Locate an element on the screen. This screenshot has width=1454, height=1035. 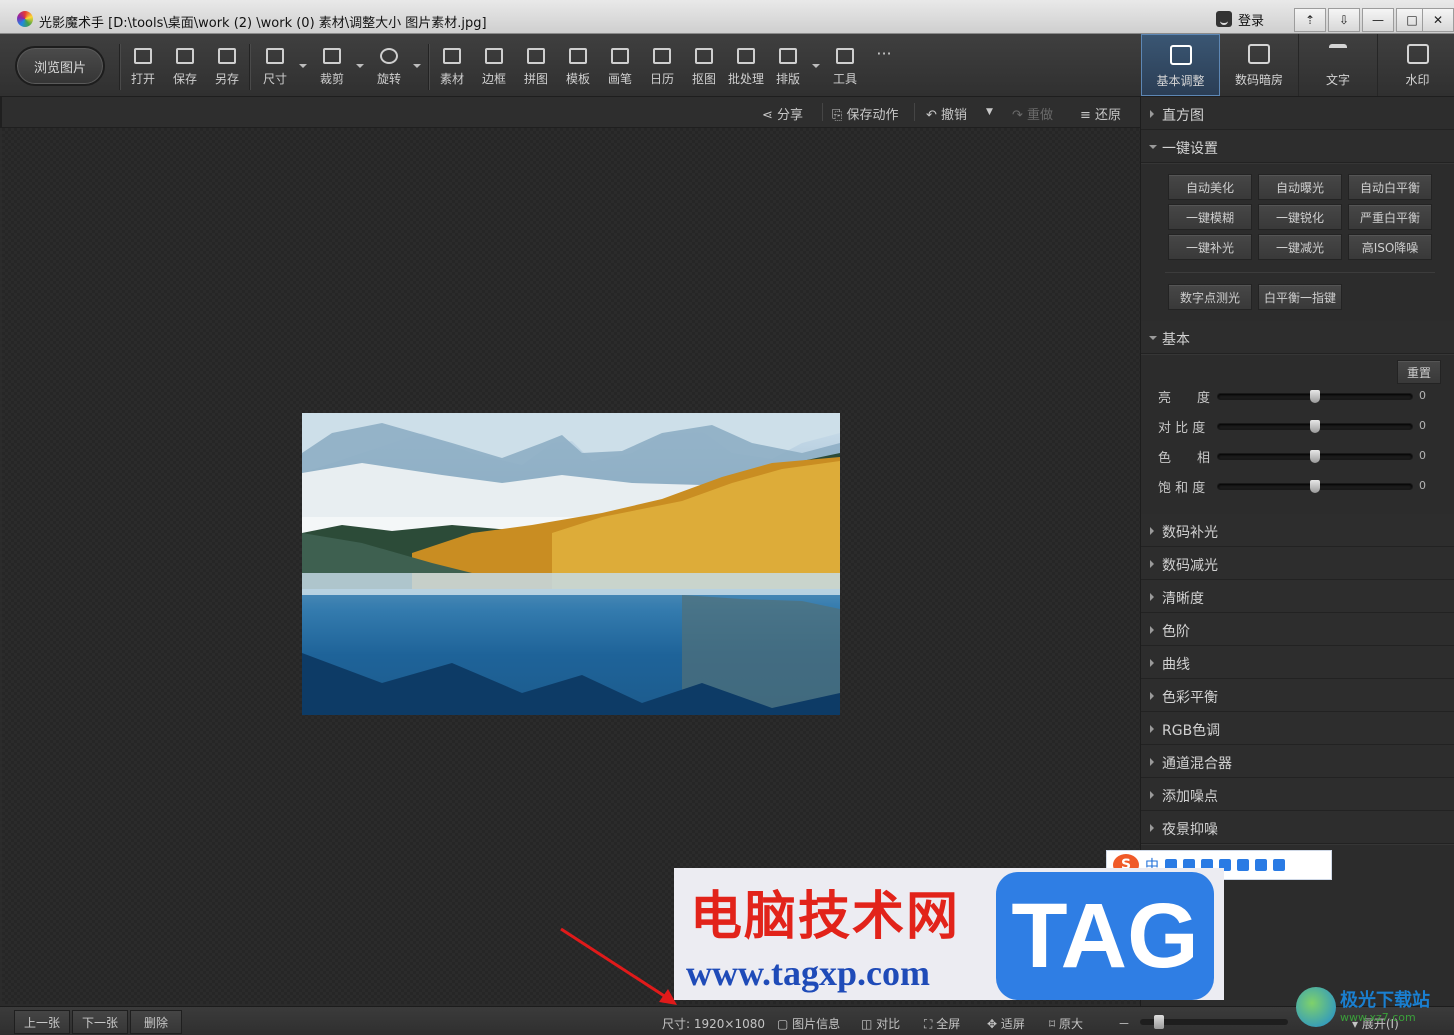
white-balance-picker-button: 白平衡一指键 is located at coordinates (1300, 297).